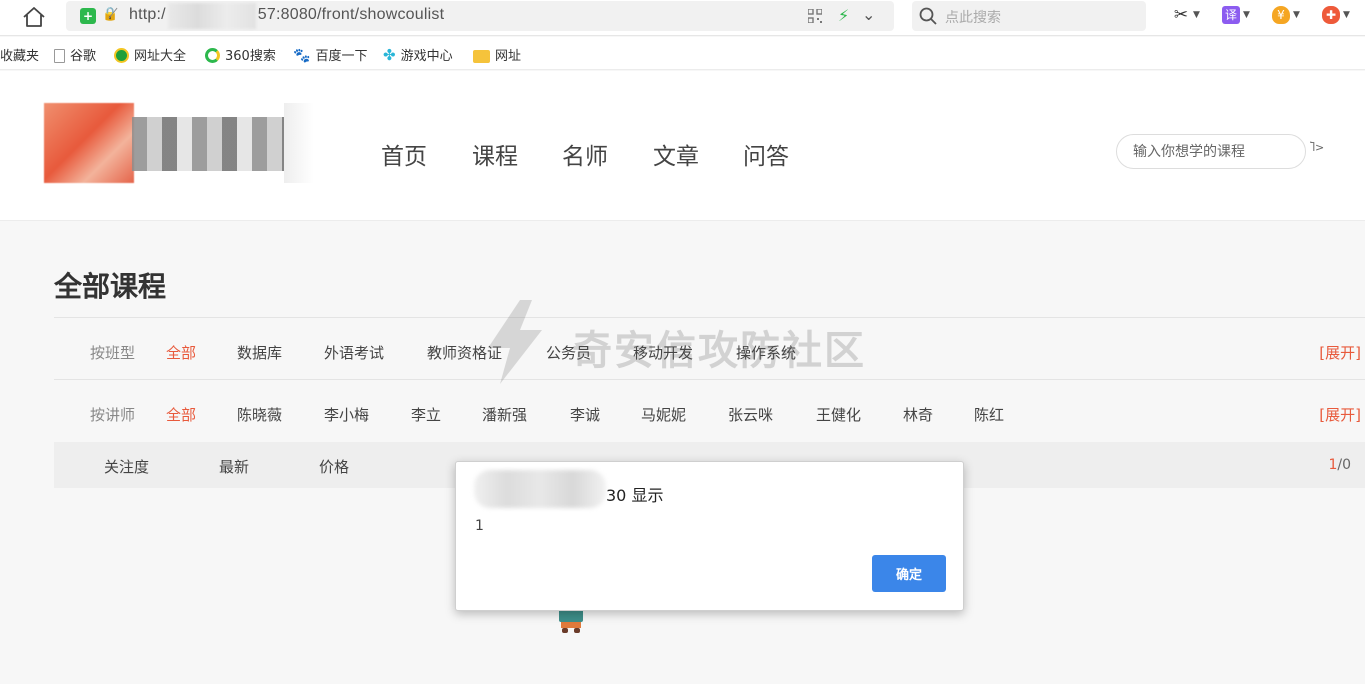 This screenshot has height=684, width=1365. What do you see at coordinates (426, 414) in the screenshot?
I see `teacher-option: 李立` at bounding box center [426, 414].